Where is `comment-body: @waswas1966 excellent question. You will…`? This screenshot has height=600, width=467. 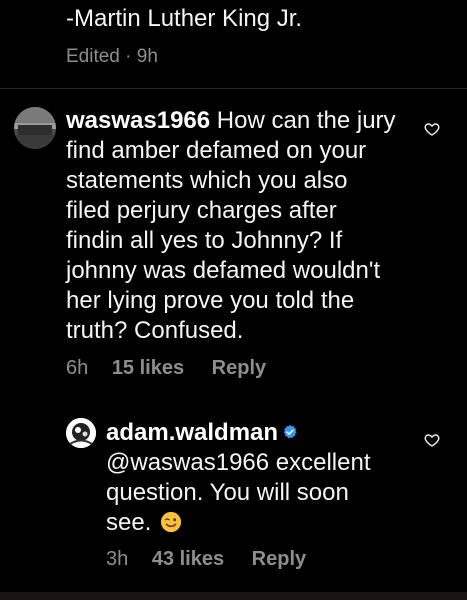
comment-body: @waswas1966 excellent question. You will… is located at coordinates (238, 492).